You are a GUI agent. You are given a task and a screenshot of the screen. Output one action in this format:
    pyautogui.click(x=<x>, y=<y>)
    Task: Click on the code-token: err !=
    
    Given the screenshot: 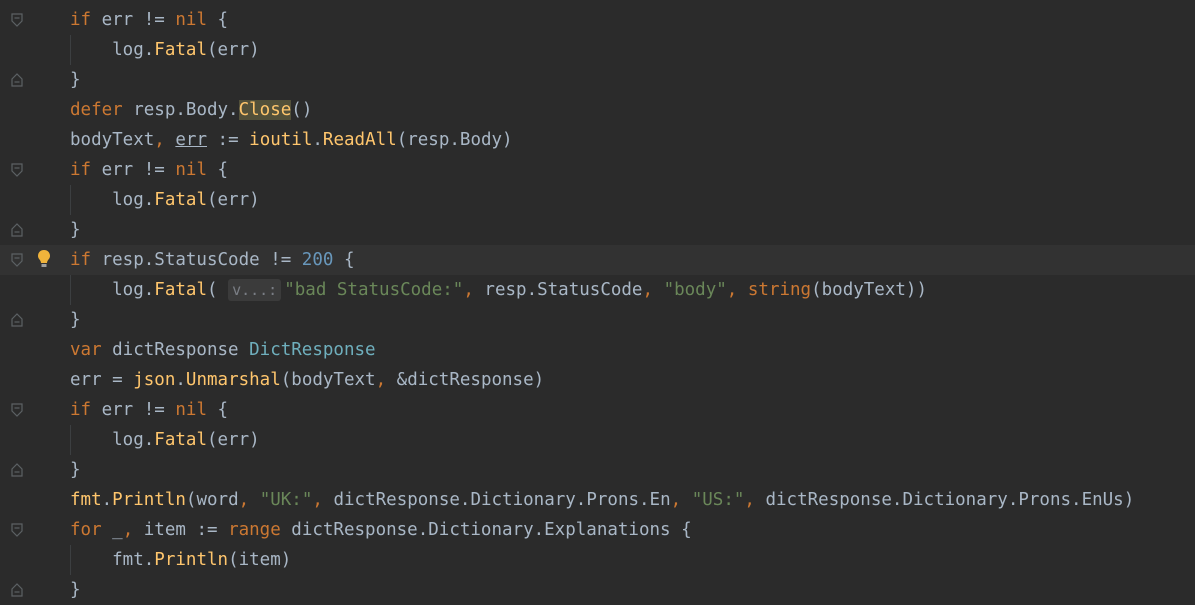 What is the action you would take?
    pyautogui.click(x=133, y=170)
    